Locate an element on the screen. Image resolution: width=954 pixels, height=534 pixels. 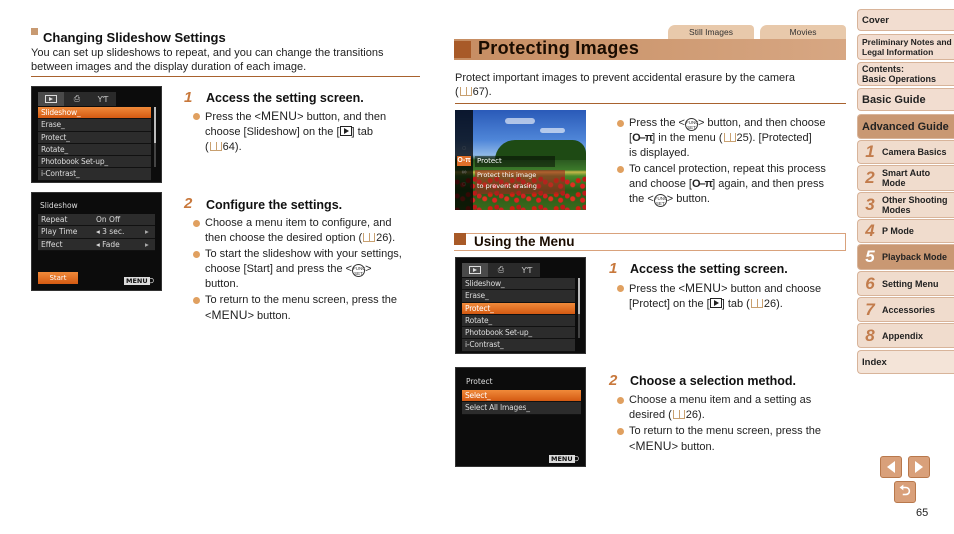
tab-still-images: Still Images is located at coordinates (711, 32).